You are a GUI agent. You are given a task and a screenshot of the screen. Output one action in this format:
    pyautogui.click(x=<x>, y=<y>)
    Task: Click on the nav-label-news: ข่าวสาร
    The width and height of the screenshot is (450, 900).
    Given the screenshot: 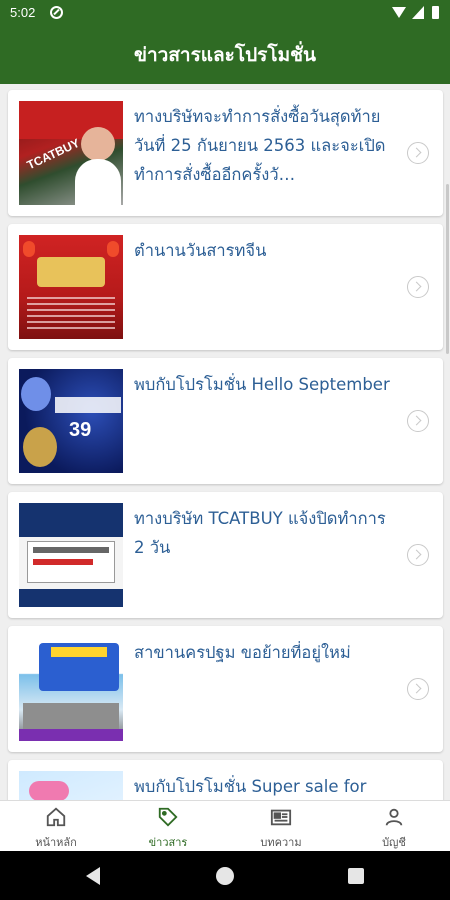 What is the action you would take?
    pyautogui.click(x=168, y=842)
    